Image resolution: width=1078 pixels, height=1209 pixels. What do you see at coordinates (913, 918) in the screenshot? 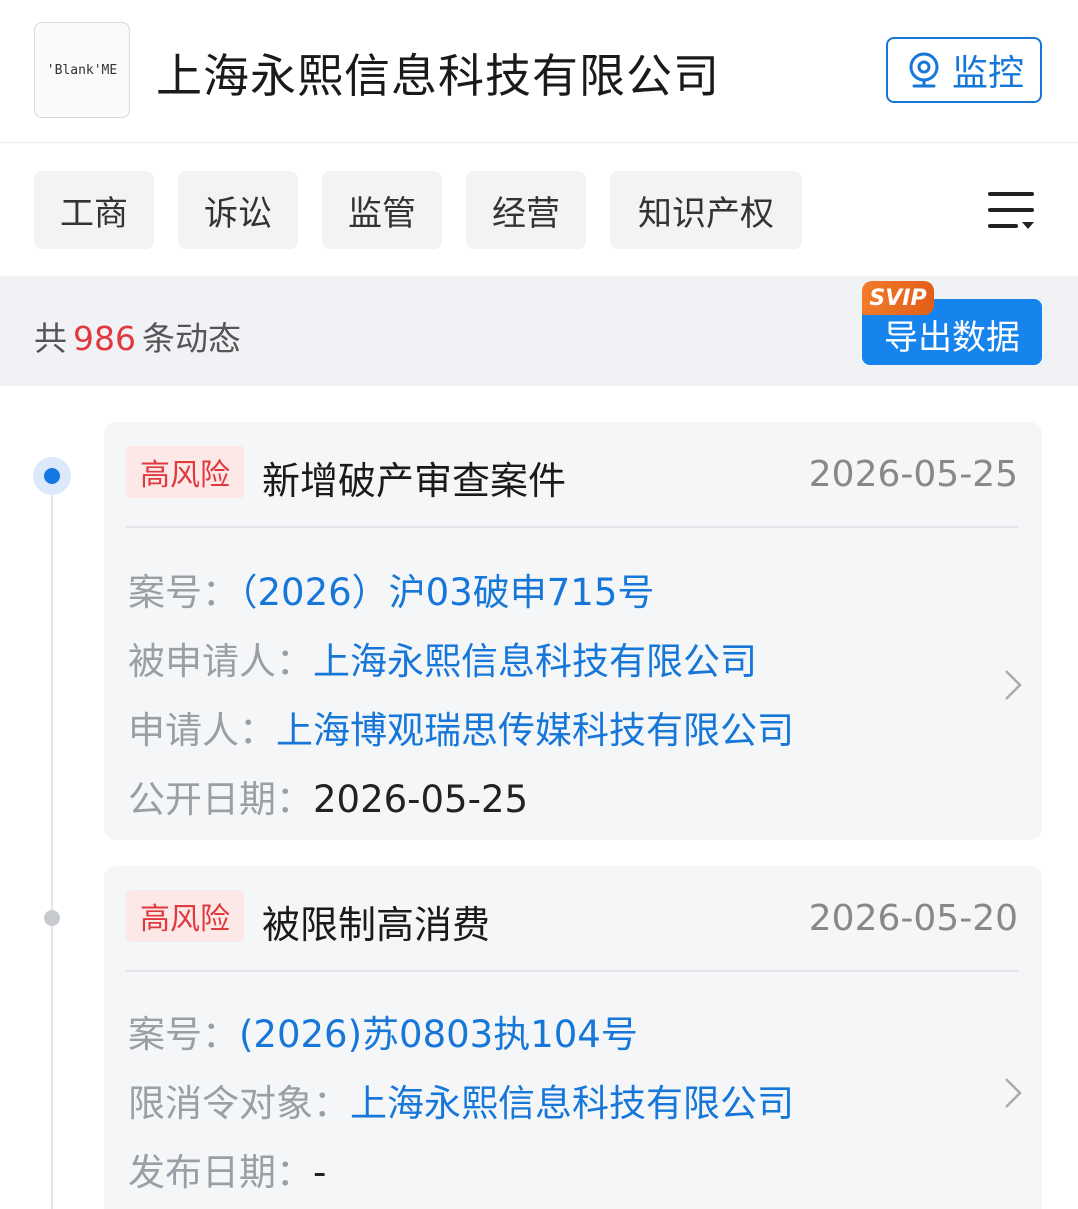
I see `event-date: 2026-05-20` at bounding box center [913, 918].